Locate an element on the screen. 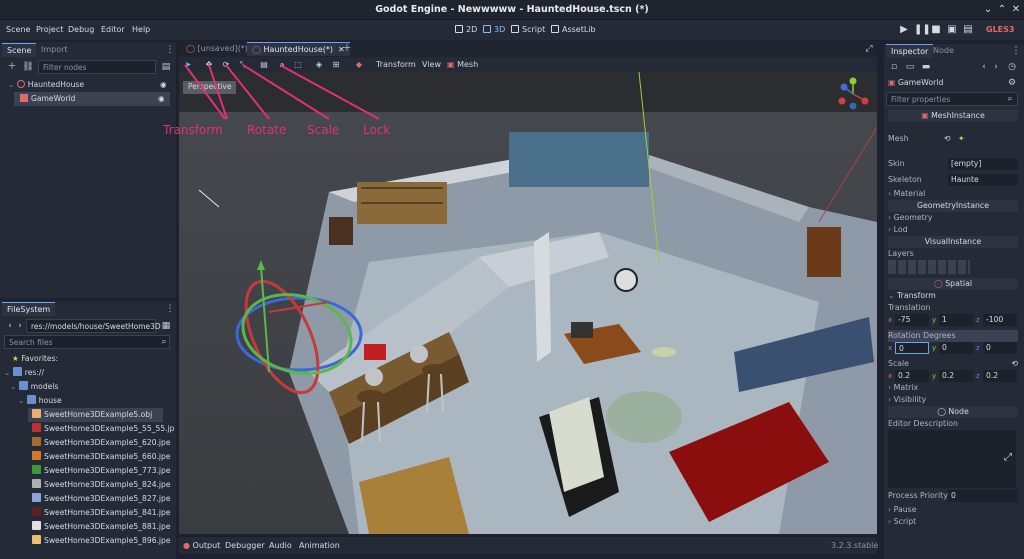  minimize-icon: ⌄ is located at coordinates (988, 10).